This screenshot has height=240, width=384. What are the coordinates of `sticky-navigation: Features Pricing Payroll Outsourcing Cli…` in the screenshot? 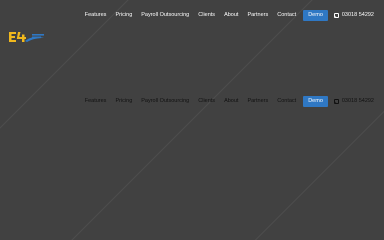 It's located at (225, 101).